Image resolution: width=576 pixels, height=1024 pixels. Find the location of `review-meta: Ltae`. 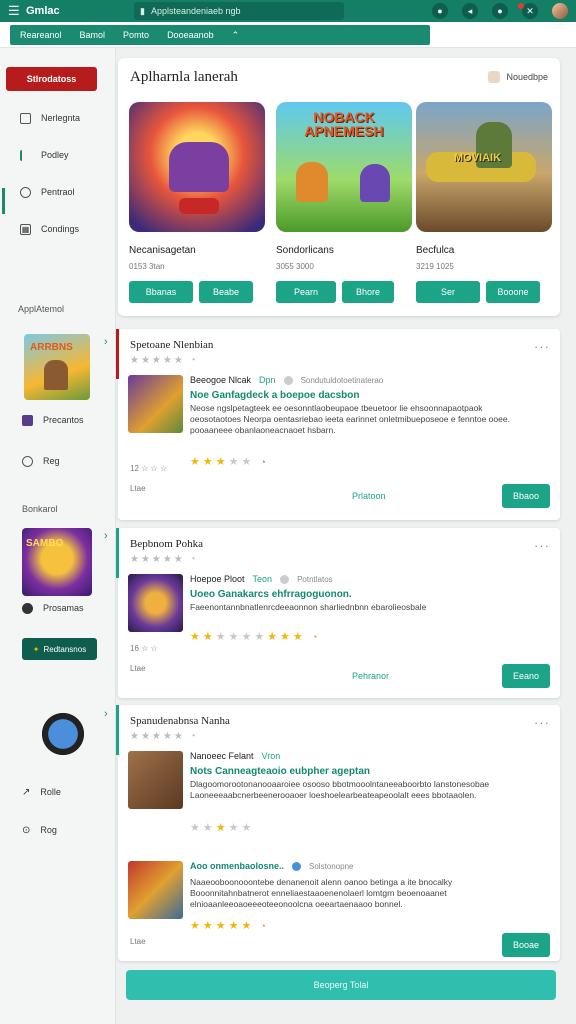

review-meta: Ltae is located at coordinates (138, 941).